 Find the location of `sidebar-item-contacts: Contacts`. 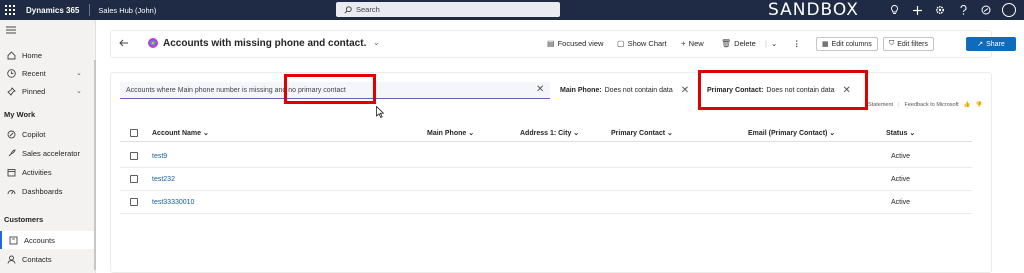

sidebar-item-contacts: Contacts is located at coordinates (48, 259).